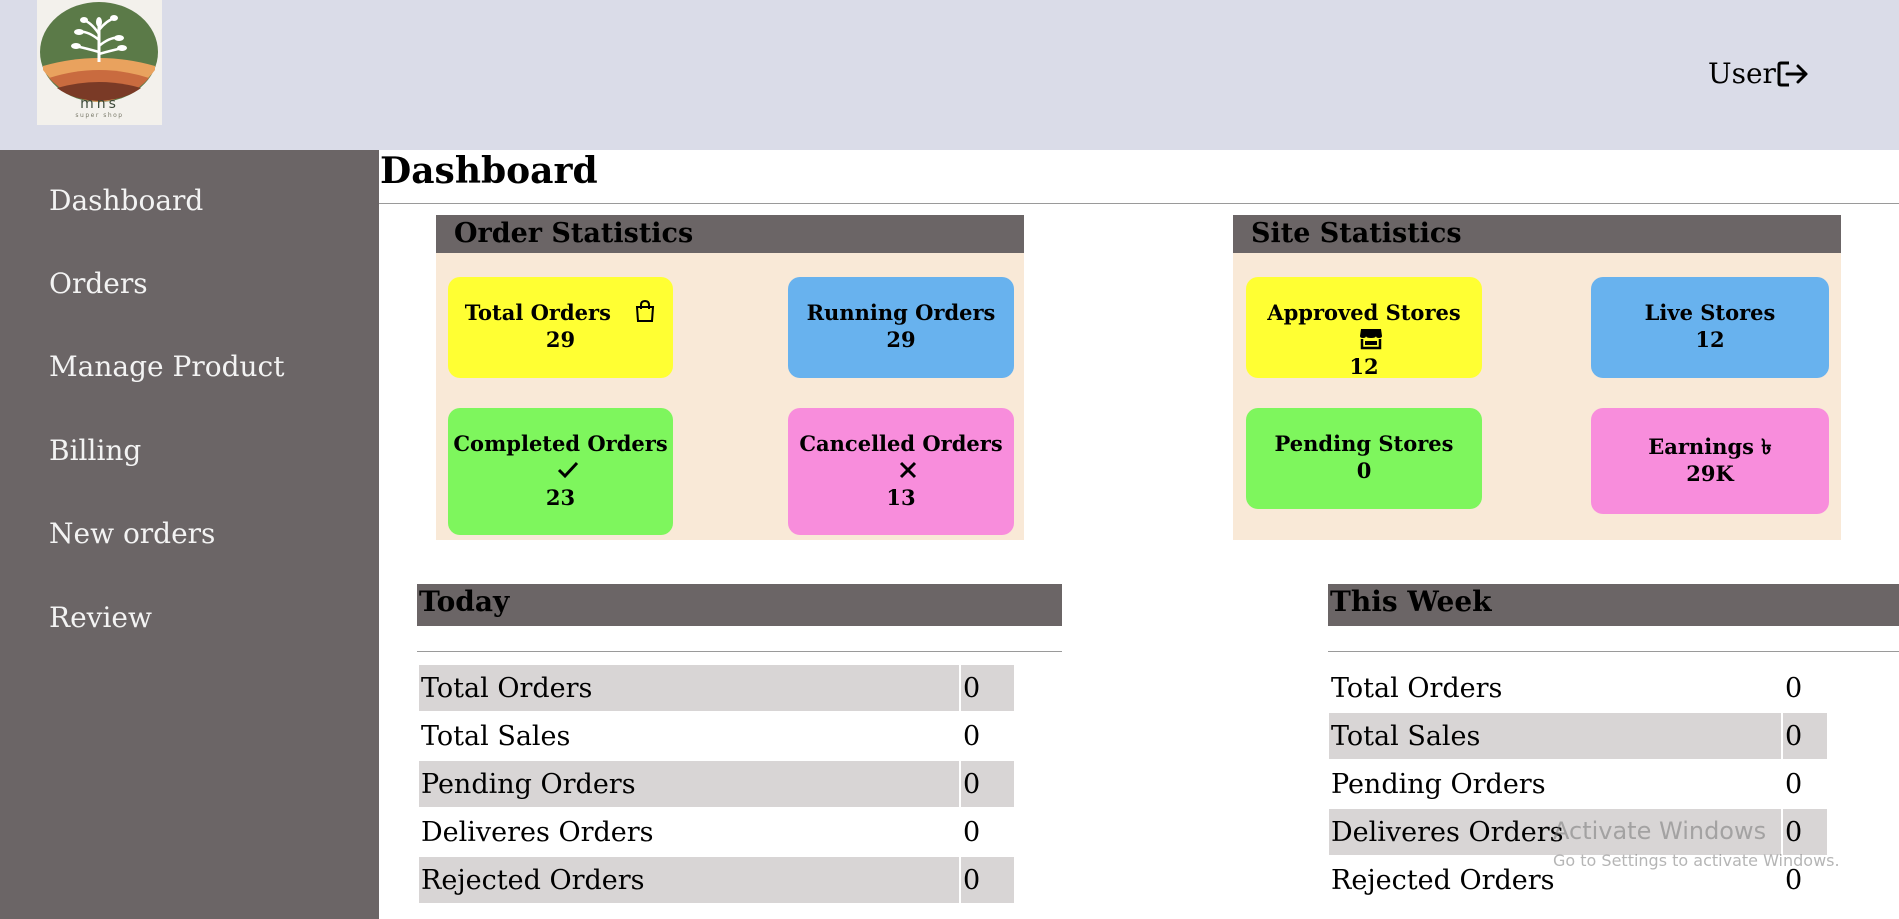 Image resolution: width=1899 pixels, height=919 pixels. I want to click on sidebar-item-manage-product: Manage Product, so click(166, 366).